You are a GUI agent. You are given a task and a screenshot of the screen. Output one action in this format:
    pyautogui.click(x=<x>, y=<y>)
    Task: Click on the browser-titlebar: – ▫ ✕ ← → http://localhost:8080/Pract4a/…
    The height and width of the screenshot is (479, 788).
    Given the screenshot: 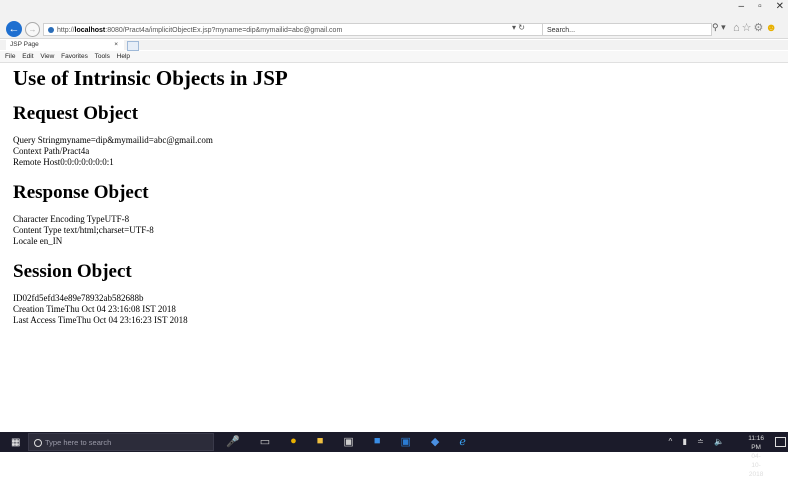 What is the action you would take?
    pyautogui.click(x=394, y=19)
    